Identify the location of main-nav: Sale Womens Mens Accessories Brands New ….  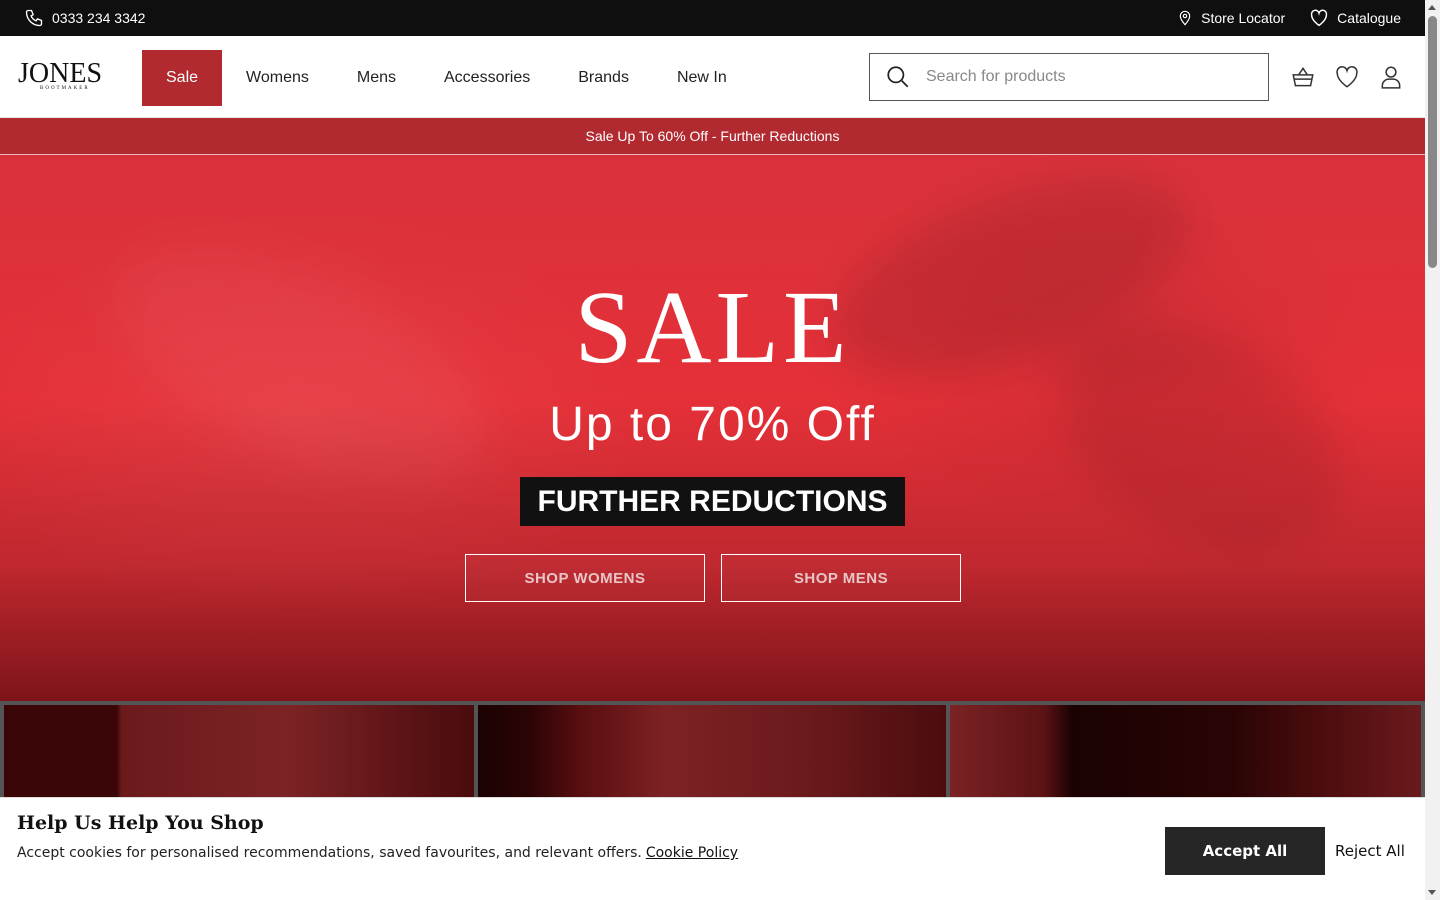
(446, 78).